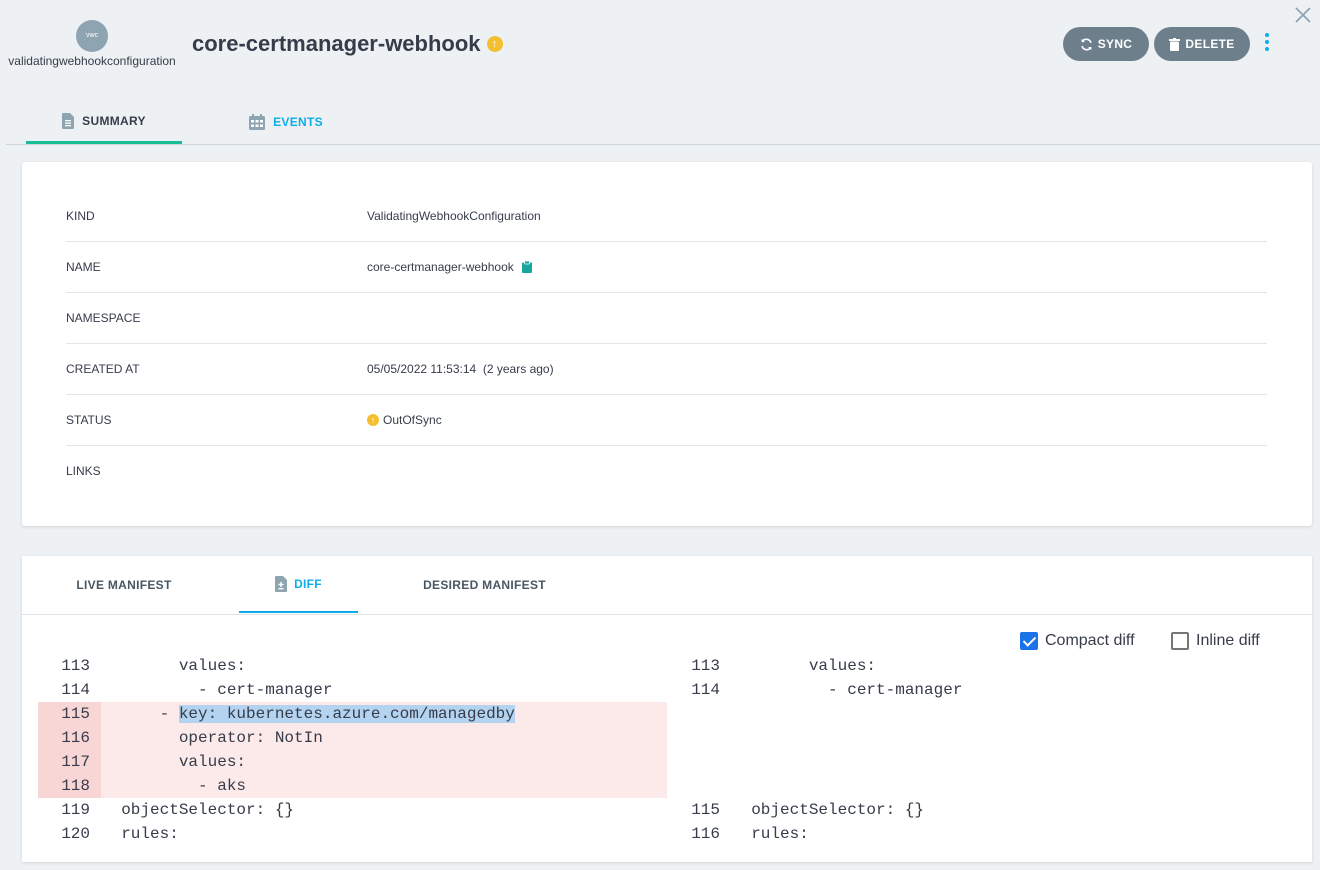 This screenshot has width=1320, height=870. Describe the element at coordinates (1180, 641) in the screenshot. I see `checkbox-unchecked-icon` at that location.